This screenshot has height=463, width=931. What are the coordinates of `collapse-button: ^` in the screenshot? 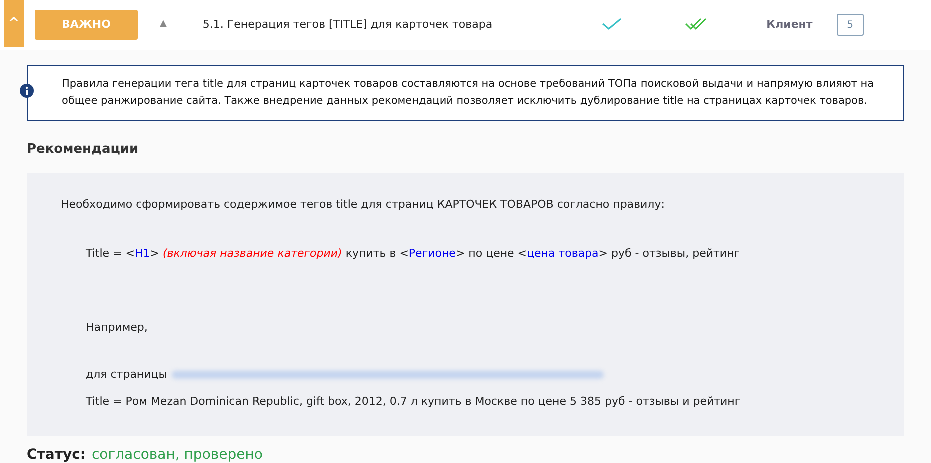 It's located at (14, 23).